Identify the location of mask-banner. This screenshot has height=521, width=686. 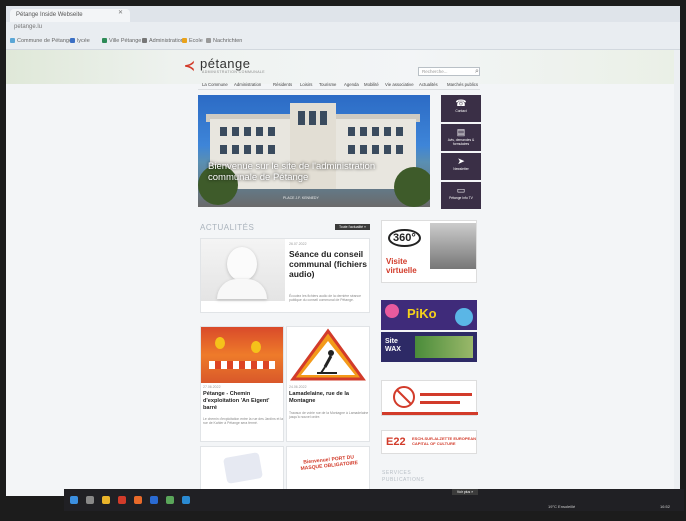
(429, 398).